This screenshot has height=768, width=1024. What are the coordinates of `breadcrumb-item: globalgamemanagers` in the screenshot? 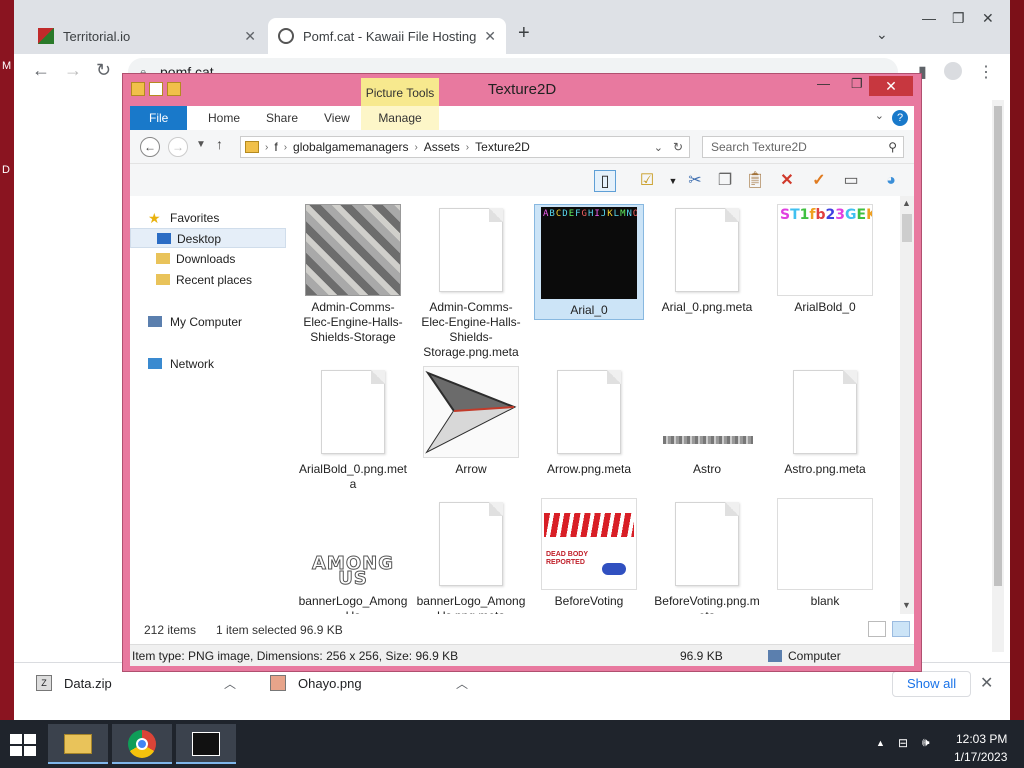 It's located at (350, 147).